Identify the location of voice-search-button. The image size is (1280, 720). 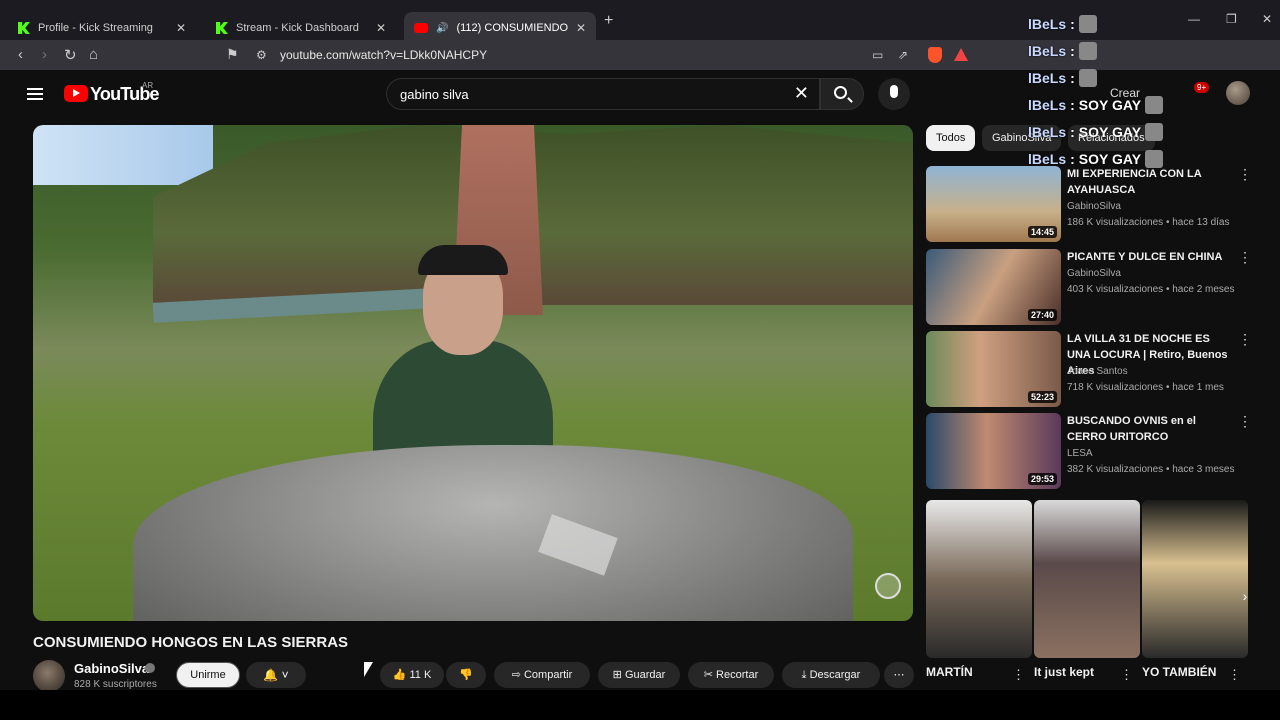
(894, 94).